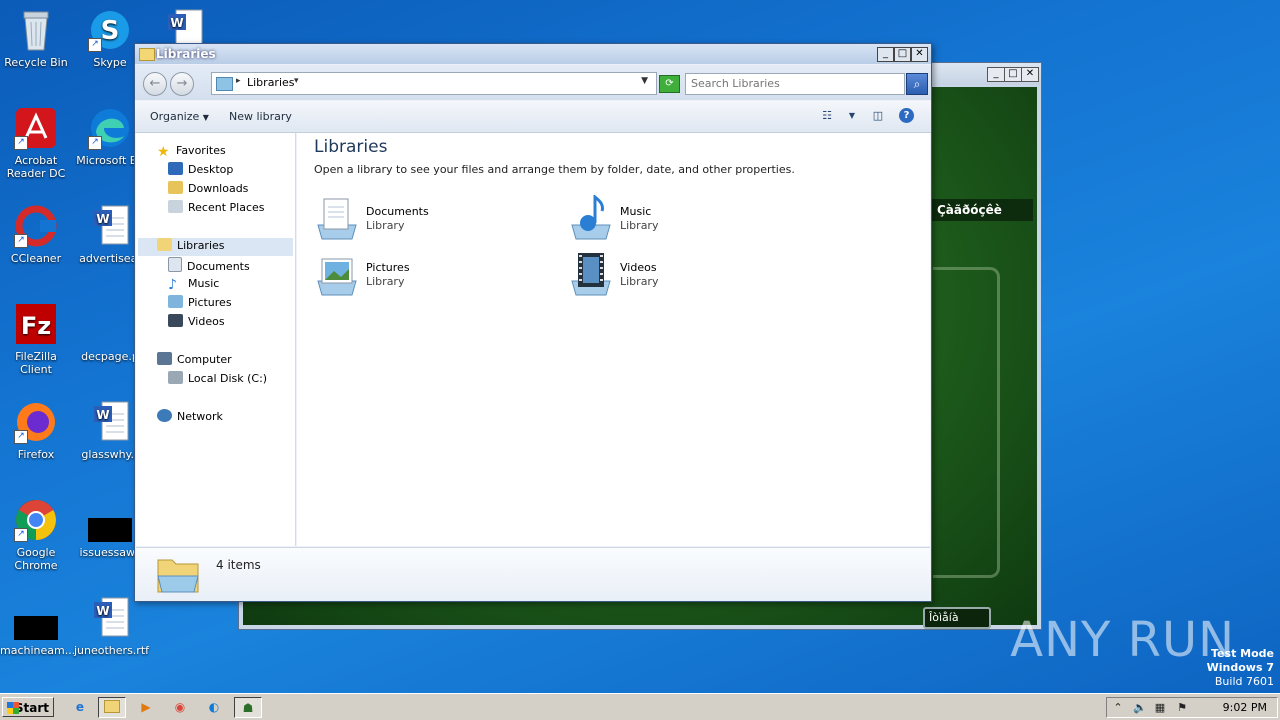 The width and height of the screenshot is (1280, 720). Describe the element at coordinates (788, 83) in the screenshot. I see `search-input` at that location.